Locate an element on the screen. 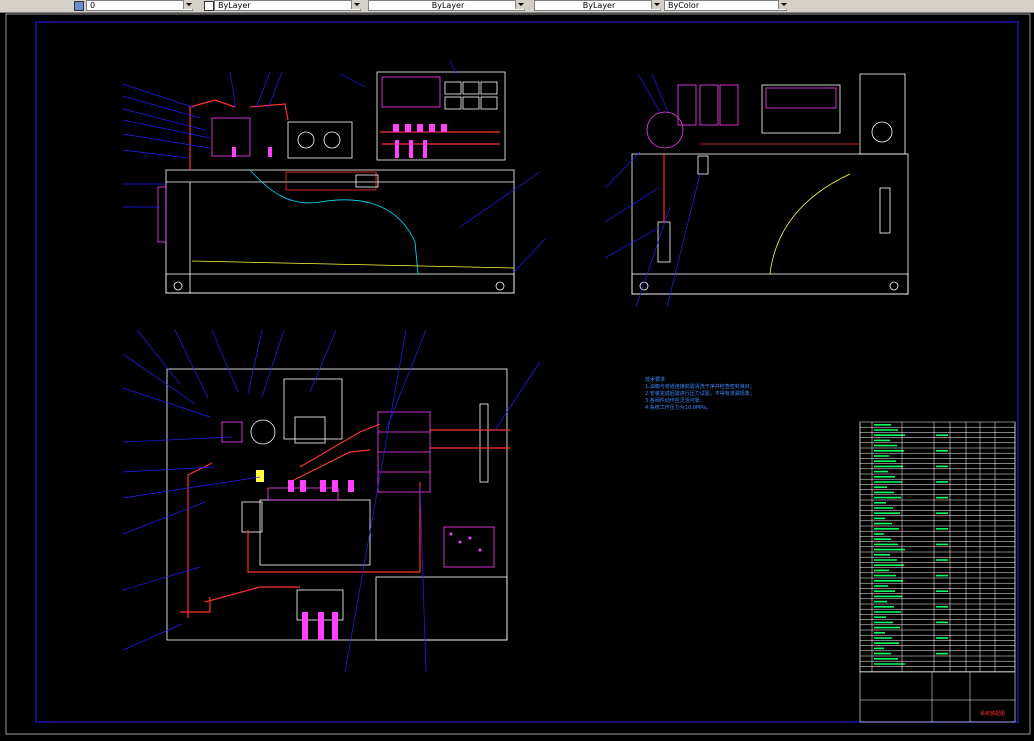 This screenshot has width=1034, height=741. lineweight-combo: ByLayer is located at coordinates (597, 5).